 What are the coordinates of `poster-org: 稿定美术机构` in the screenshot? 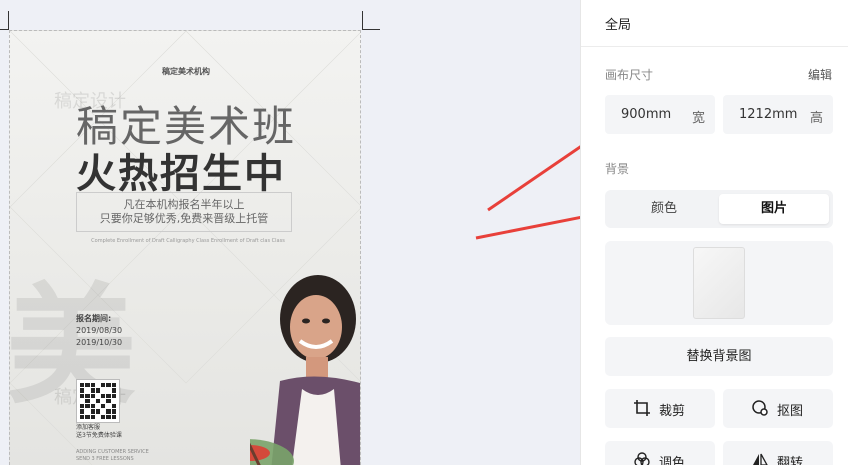 It's located at (186, 71).